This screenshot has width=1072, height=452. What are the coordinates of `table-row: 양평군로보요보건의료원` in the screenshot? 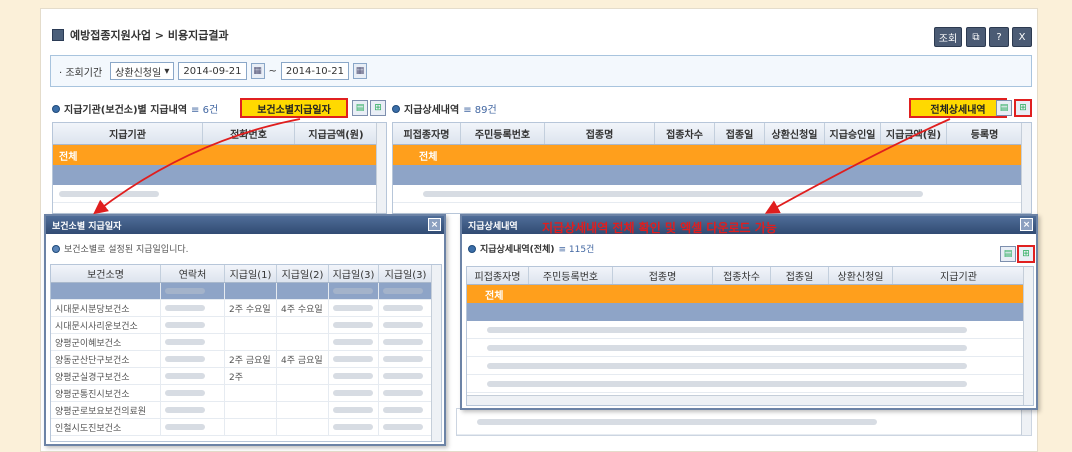 It's located at (246, 410).